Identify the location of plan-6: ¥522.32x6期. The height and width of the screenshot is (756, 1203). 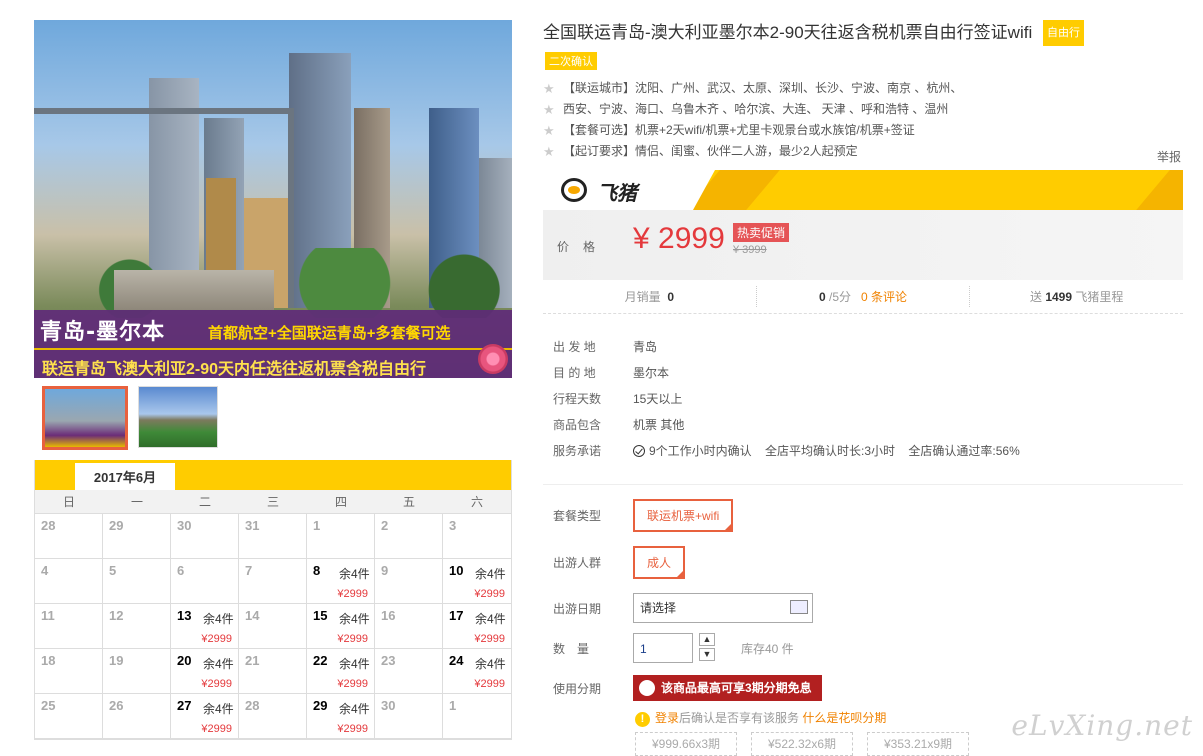
(802, 744).